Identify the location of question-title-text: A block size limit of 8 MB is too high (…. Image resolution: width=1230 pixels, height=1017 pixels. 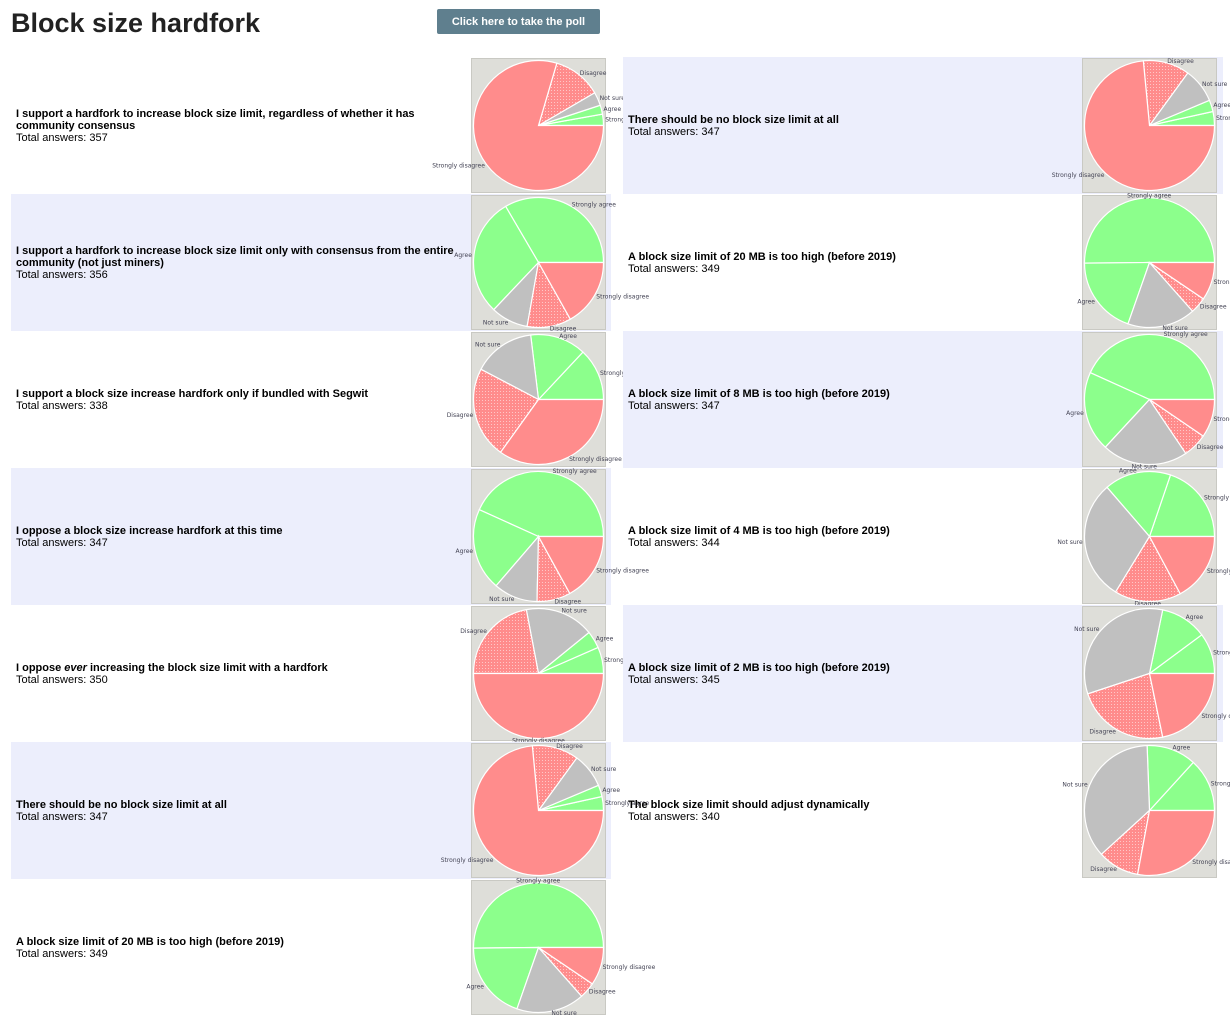
(759, 393).